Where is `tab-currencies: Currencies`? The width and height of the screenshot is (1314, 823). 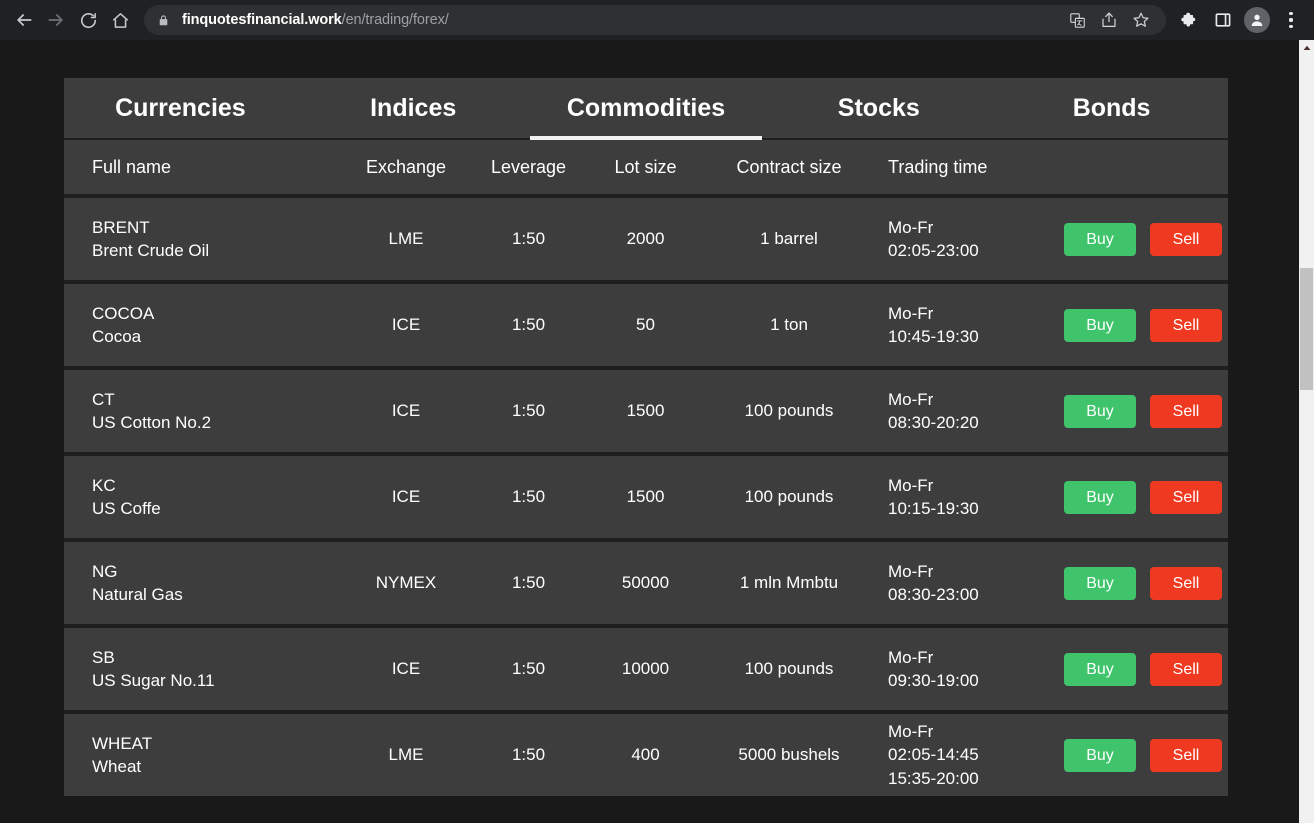
tab-currencies: Currencies is located at coordinates (180, 108).